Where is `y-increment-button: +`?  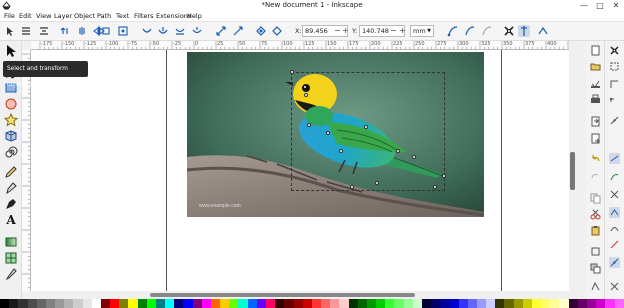 y-increment-button: + is located at coordinates (402, 31).